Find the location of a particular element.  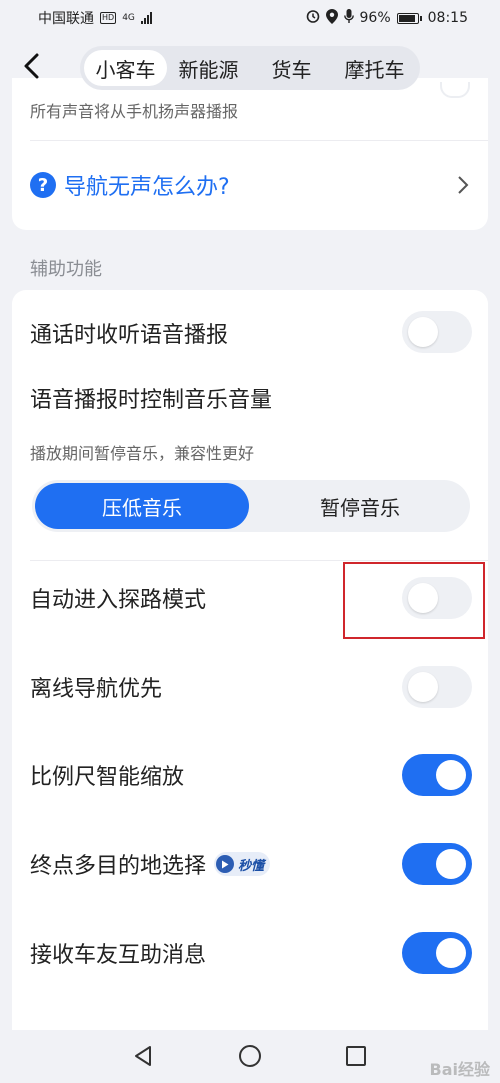

setting-row-smart-zoom: 比例尺智能缩放 is located at coordinates (250, 775).